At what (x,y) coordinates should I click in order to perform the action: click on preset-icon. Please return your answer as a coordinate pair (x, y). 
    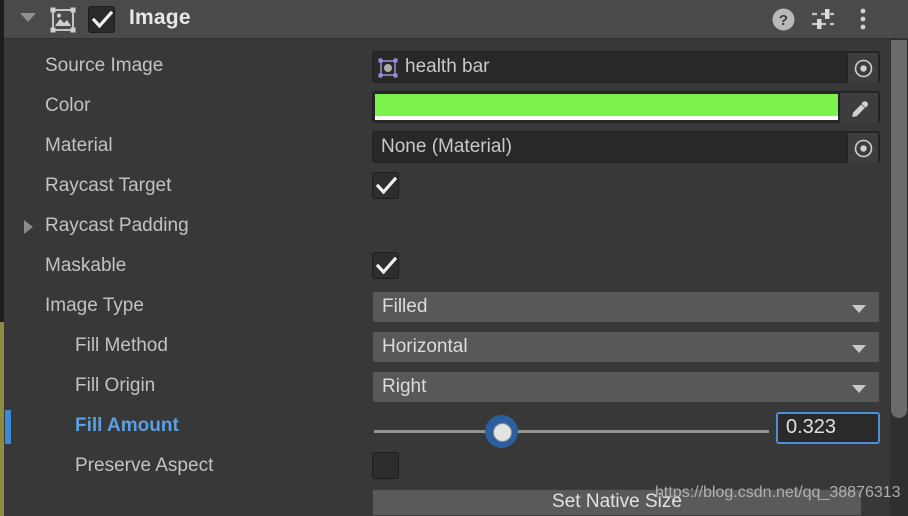
    Looking at the image, I should click on (823, 22).